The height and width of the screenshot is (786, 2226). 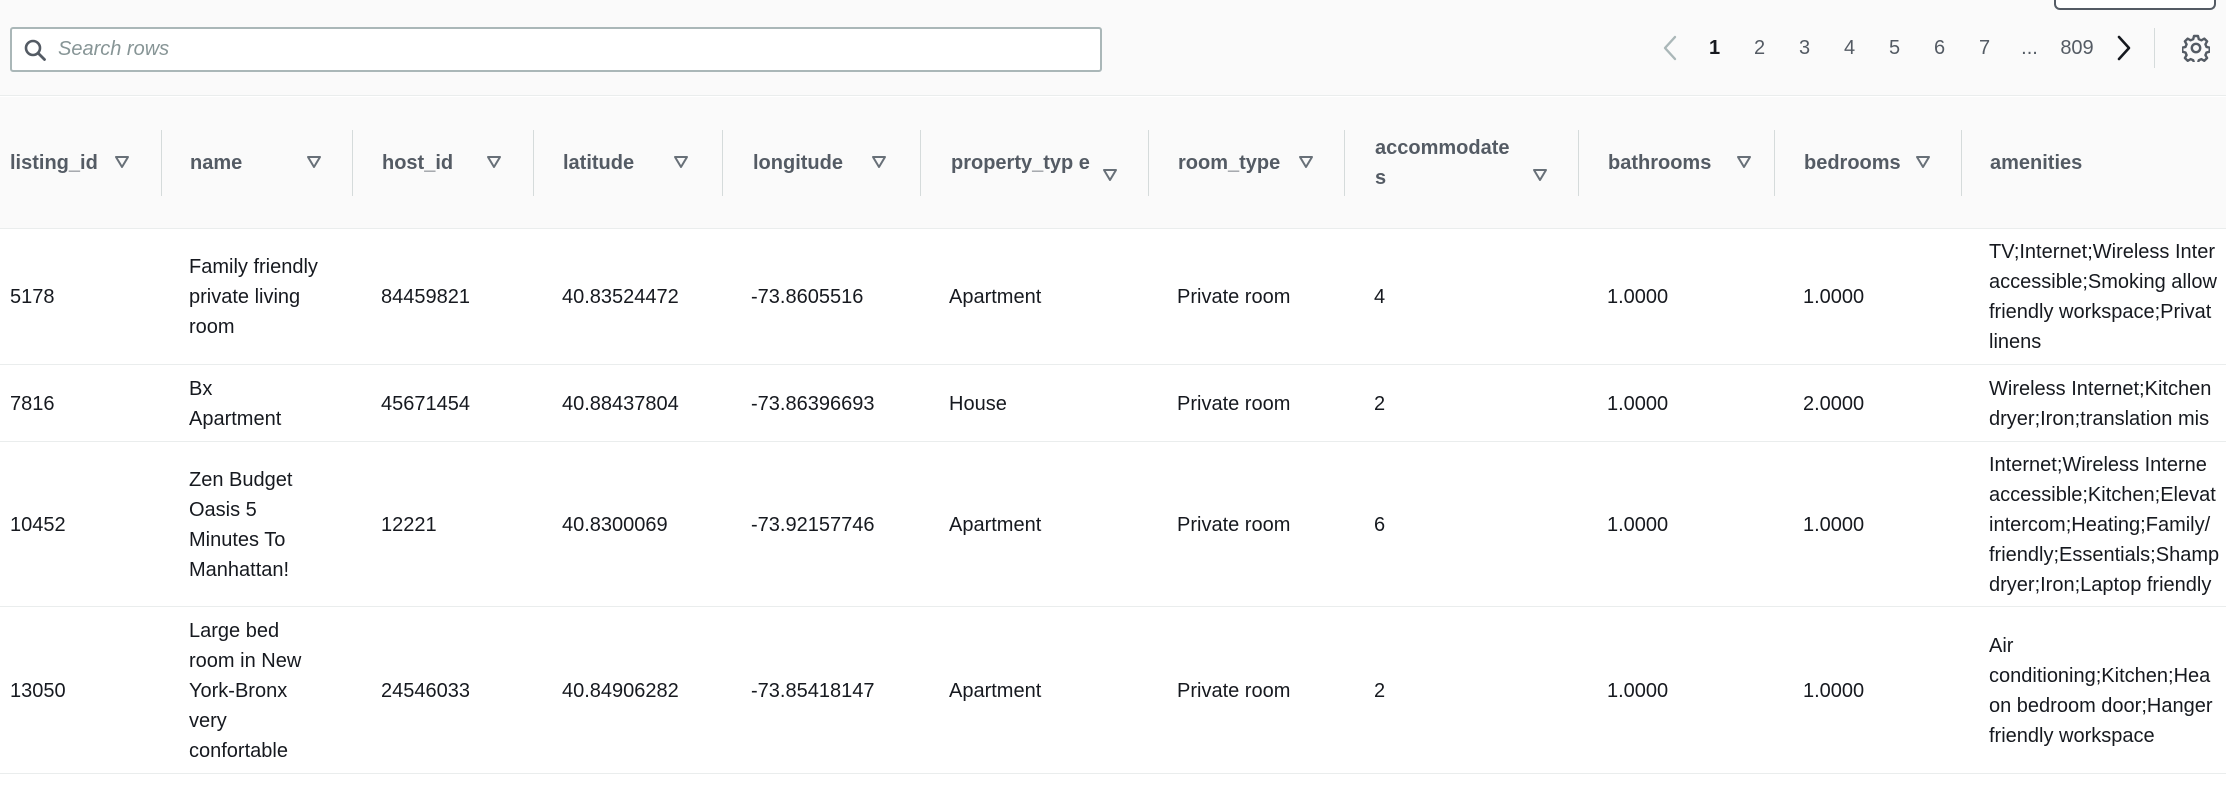 I want to click on column-header-room-type: room_type, so click(x=1248, y=163).